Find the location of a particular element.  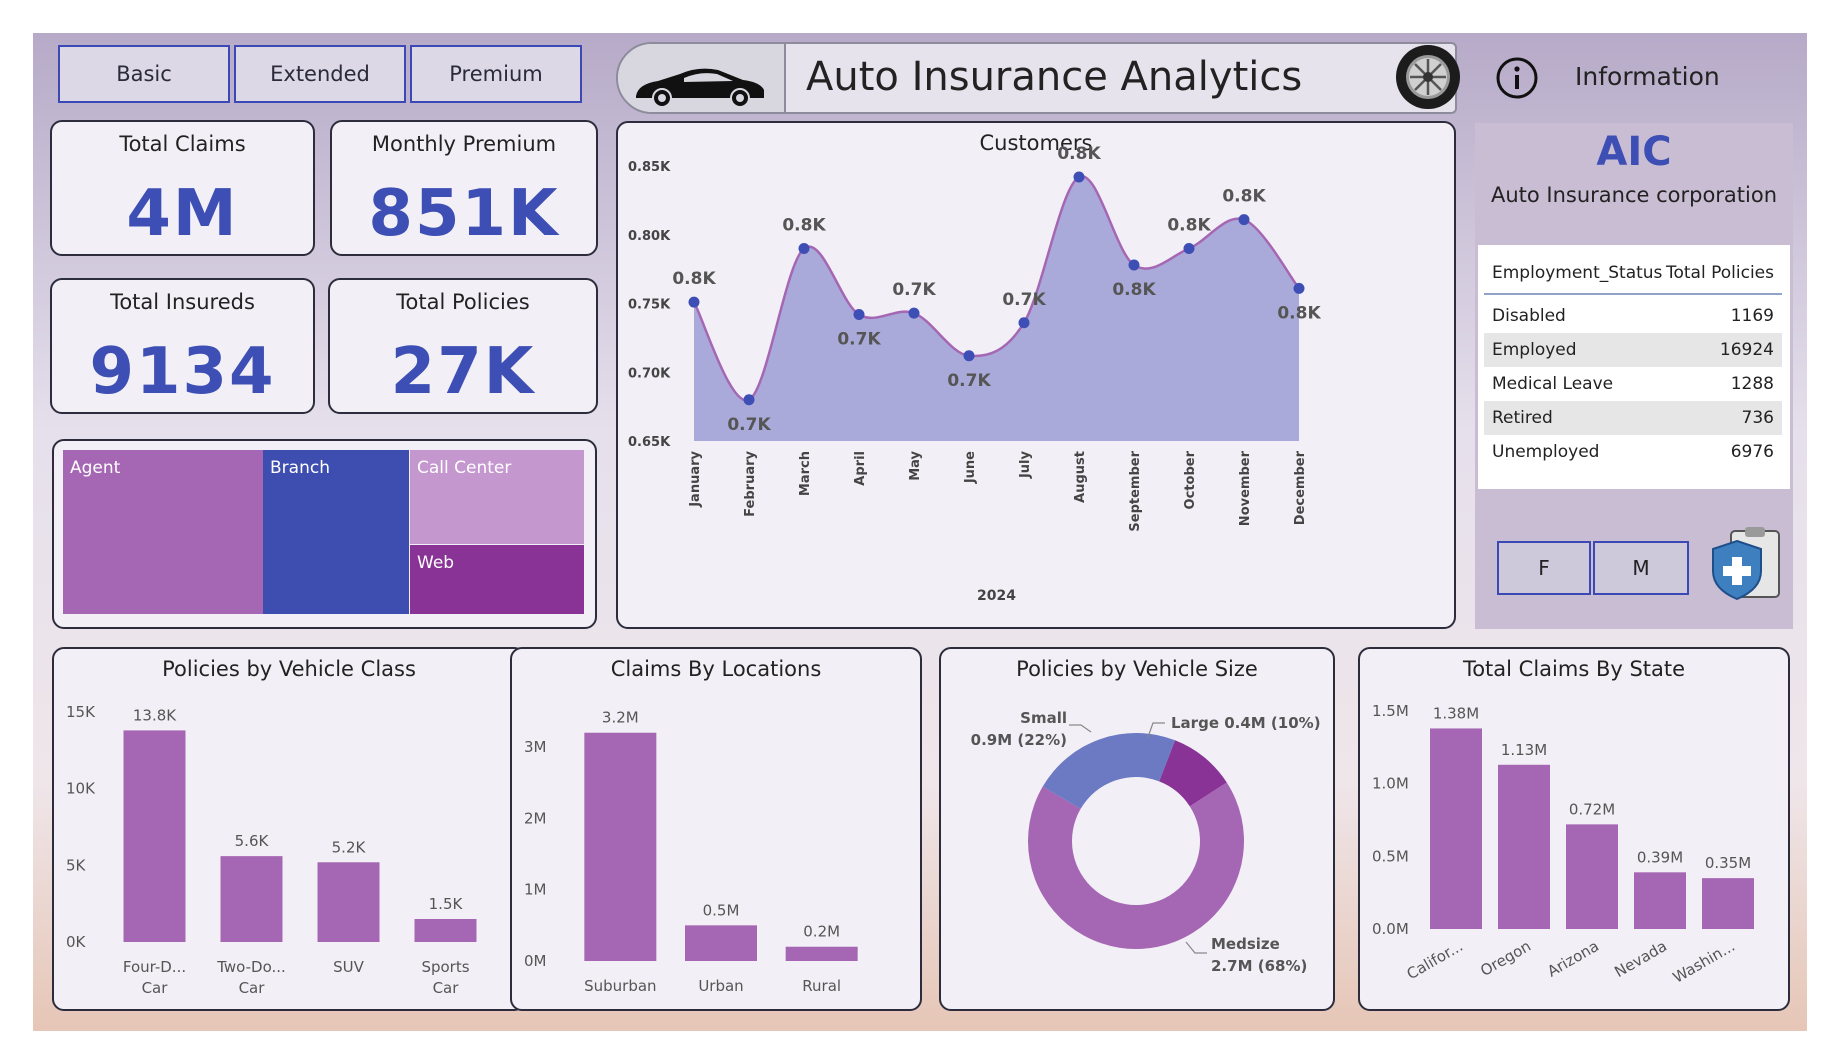

x-tick-label: Suburban is located at coordinates (620, 986).